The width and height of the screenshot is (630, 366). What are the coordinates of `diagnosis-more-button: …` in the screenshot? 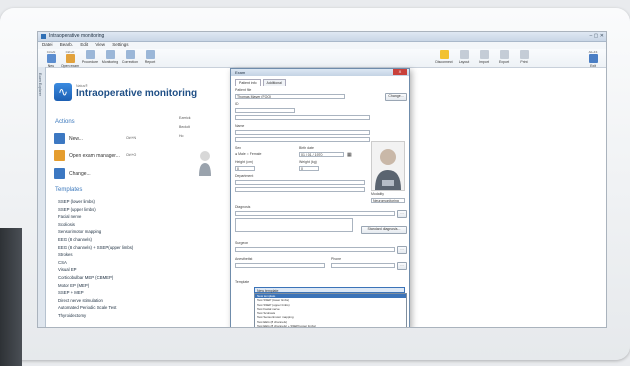 It's located at (402, 214).